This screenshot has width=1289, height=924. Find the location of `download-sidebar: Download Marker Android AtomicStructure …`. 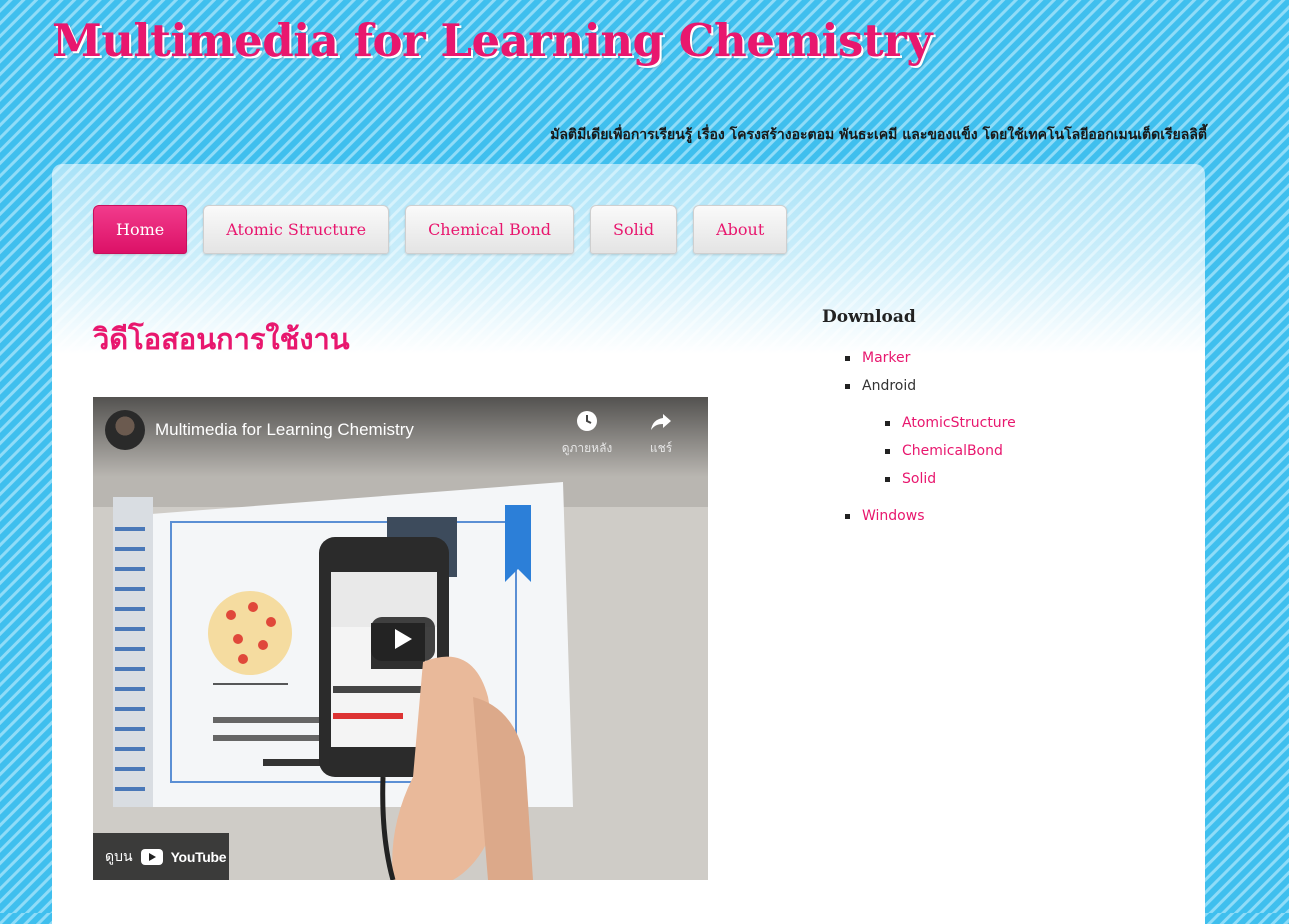

download-sidebar: Download Marker Android AtomicStructure … is located at coordinates (919, 415).